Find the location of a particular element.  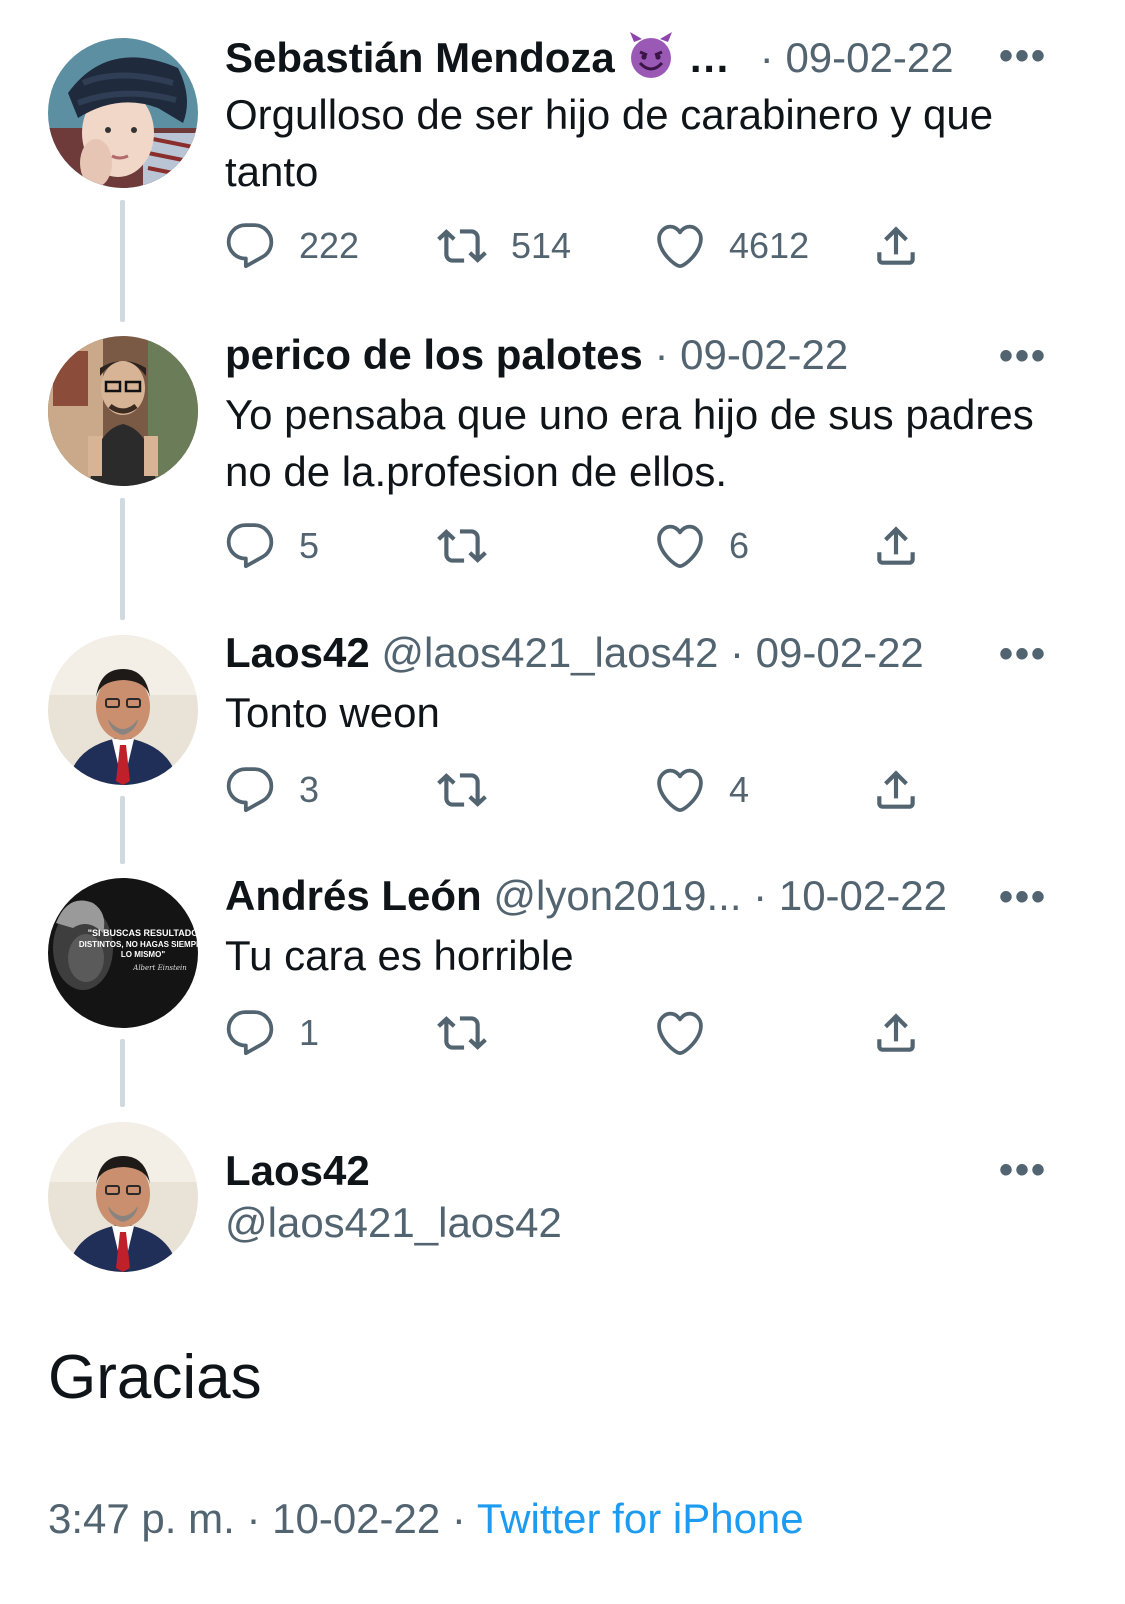

like-button is located at coordinates (692, 1033).